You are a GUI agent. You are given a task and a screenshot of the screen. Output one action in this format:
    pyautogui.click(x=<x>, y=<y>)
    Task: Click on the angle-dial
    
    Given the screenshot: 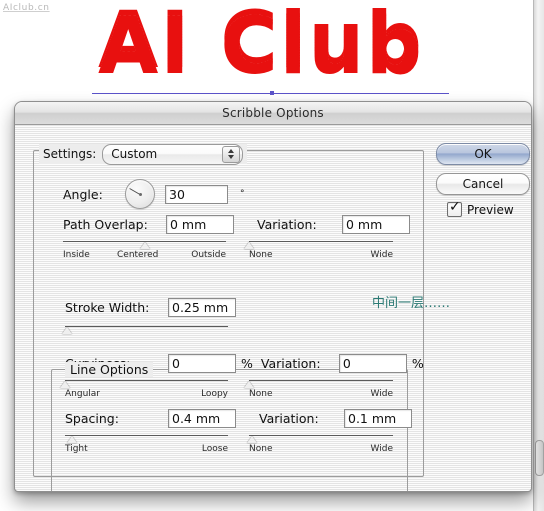 What is the action you would take?
    pyautogui.click(x=140, y=194)
    